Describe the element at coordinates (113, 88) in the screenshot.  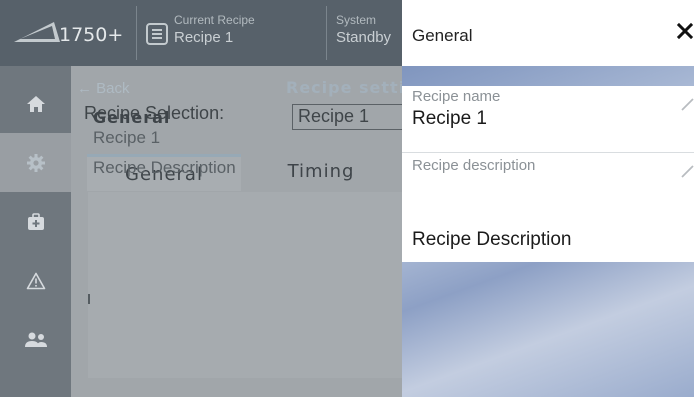
I see `back-label: Back` at that location.